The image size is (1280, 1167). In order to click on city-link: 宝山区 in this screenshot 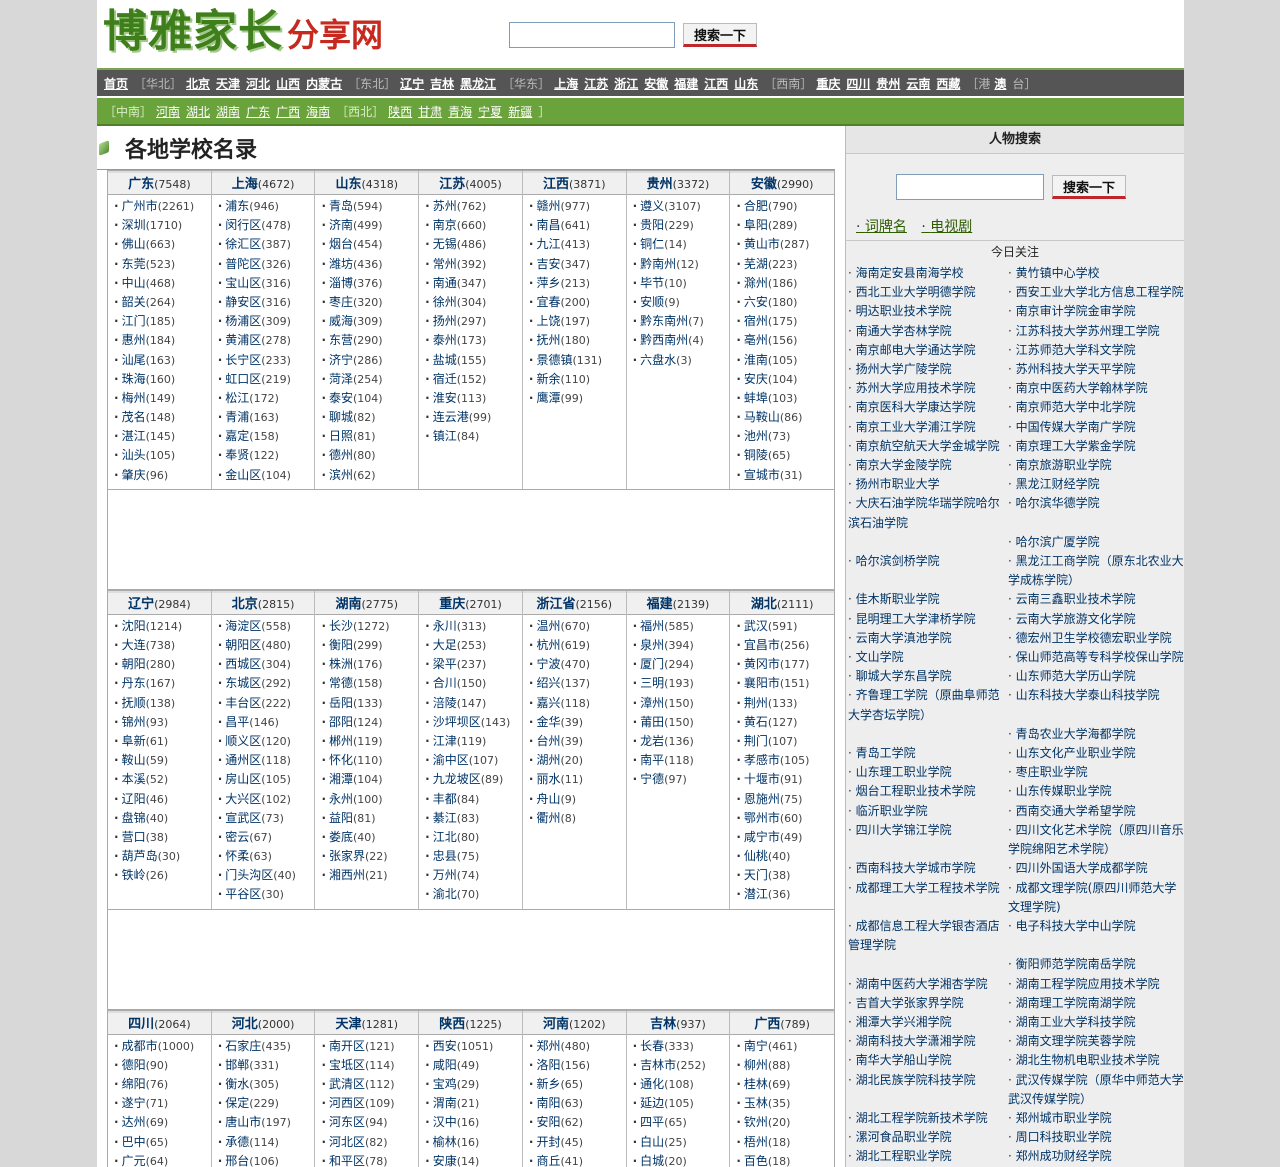, I will do `click(243, 283)`.